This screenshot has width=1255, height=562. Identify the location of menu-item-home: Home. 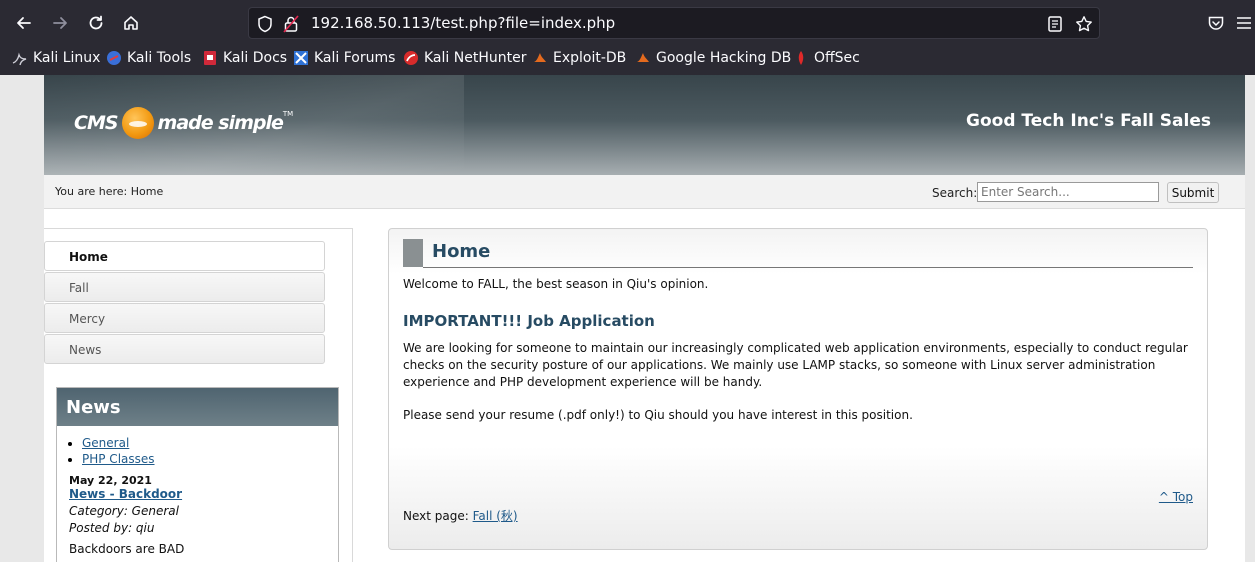
(184, 256).